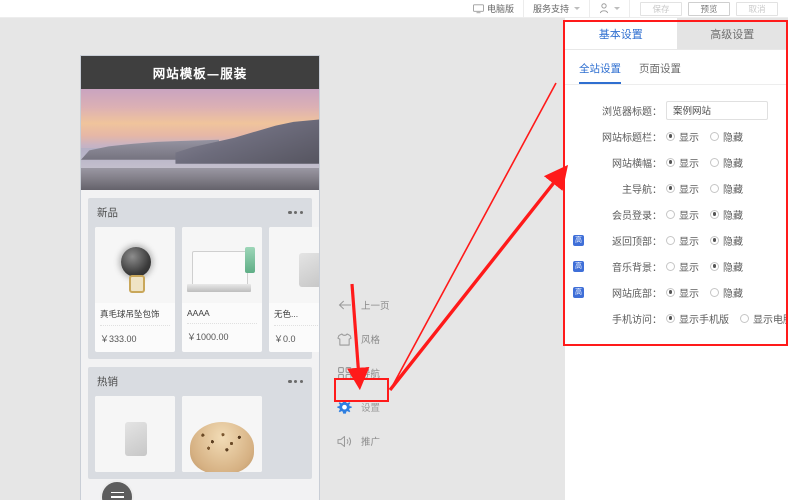 This screenshot has height=500, width=788. I want to click on monitor-icon, so click(478, 8).